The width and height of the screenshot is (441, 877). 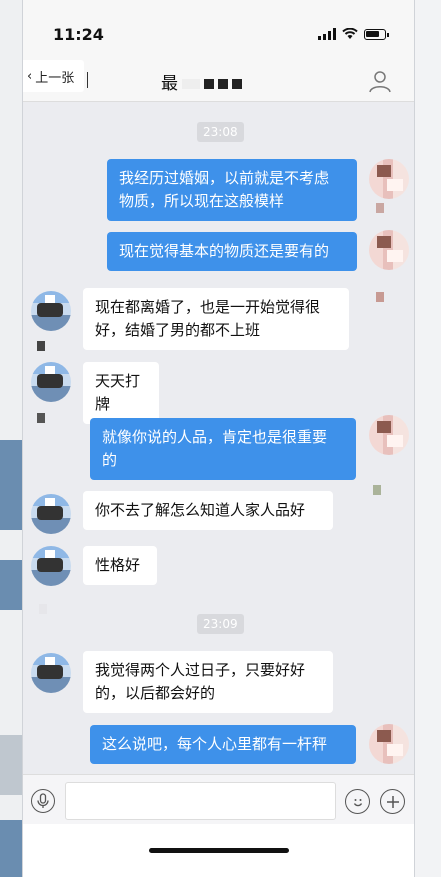 What do you see at coordinates (218, 30) in the screenshot?
I see `status-bar: 11:24` at bounding box center [218, 30].